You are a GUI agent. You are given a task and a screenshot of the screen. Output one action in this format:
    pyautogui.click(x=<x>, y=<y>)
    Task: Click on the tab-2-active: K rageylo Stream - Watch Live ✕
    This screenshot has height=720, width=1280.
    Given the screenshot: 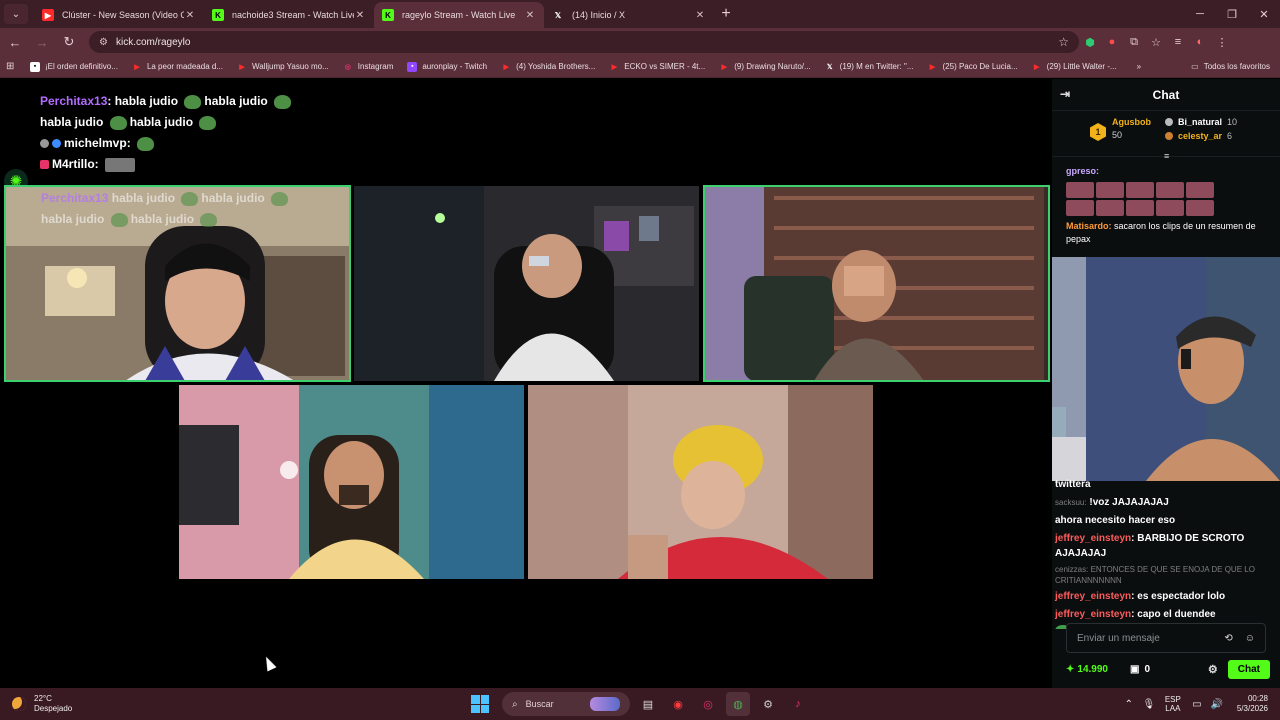 What is the action you would take?
    pyautogui.click(x=459, y=15)
    